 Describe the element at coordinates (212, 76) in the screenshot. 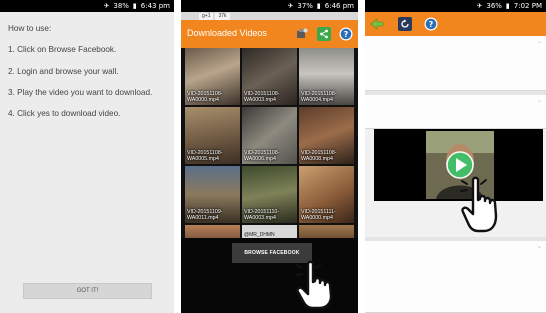

I see `video-thumbnail: VID-20151108-WA0000.mp4` at that location.